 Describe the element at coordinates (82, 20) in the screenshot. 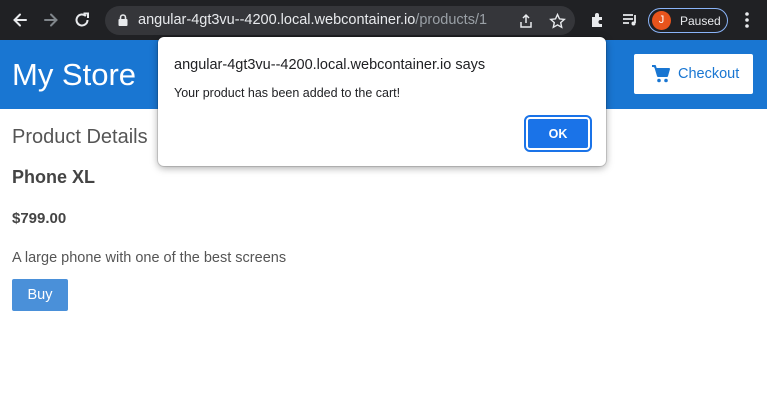

I see `reload-icon` at that location.